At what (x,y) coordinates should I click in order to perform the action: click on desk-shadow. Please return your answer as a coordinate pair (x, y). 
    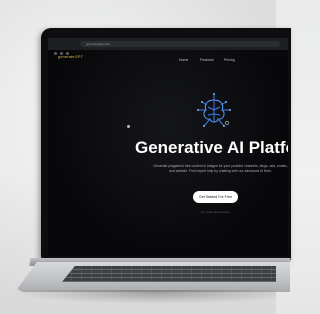
    Looking at the image, I should click on (143, 297).